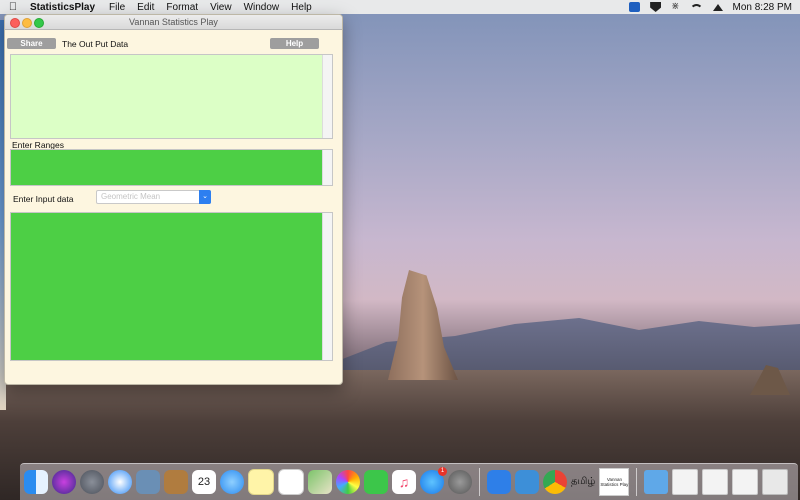 This screenshot has width=800, height=500. What do you see at coordinates (120, 482) in the screenshot?
I see `safari-icon` at bounding box center [120, 482].